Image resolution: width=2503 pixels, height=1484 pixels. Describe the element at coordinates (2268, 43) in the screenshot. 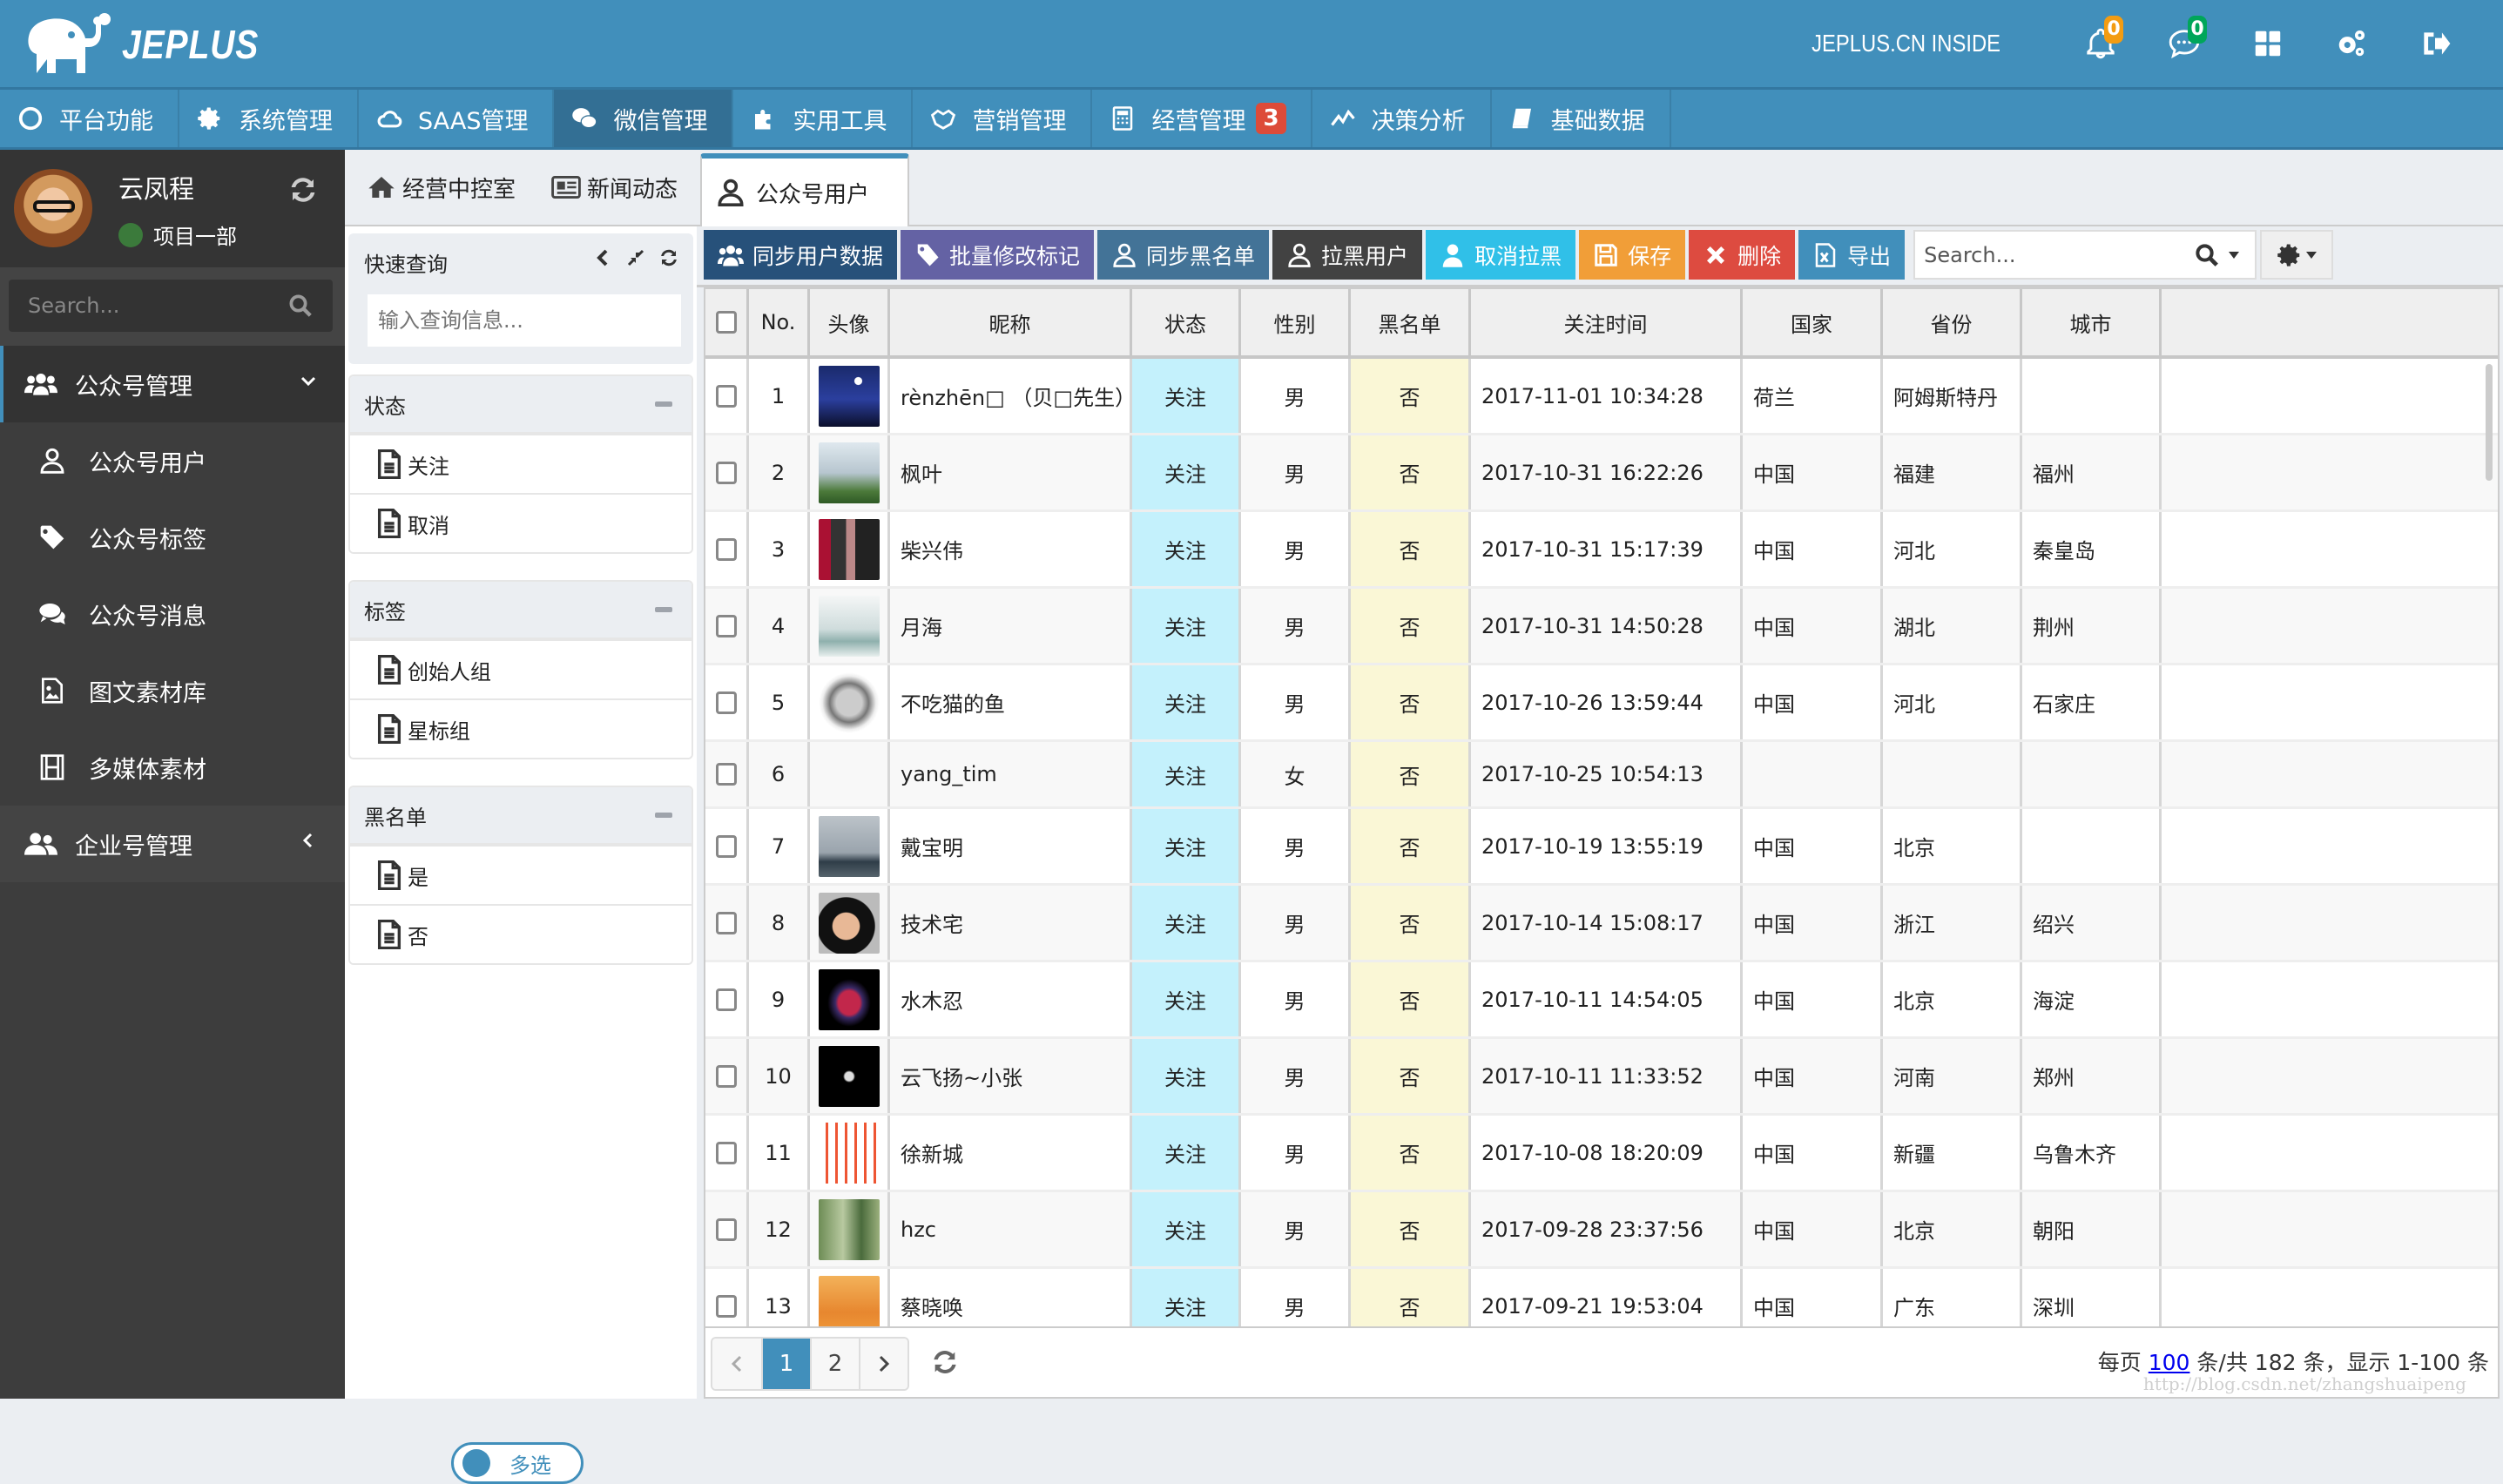

I see `apps-button` at that location.